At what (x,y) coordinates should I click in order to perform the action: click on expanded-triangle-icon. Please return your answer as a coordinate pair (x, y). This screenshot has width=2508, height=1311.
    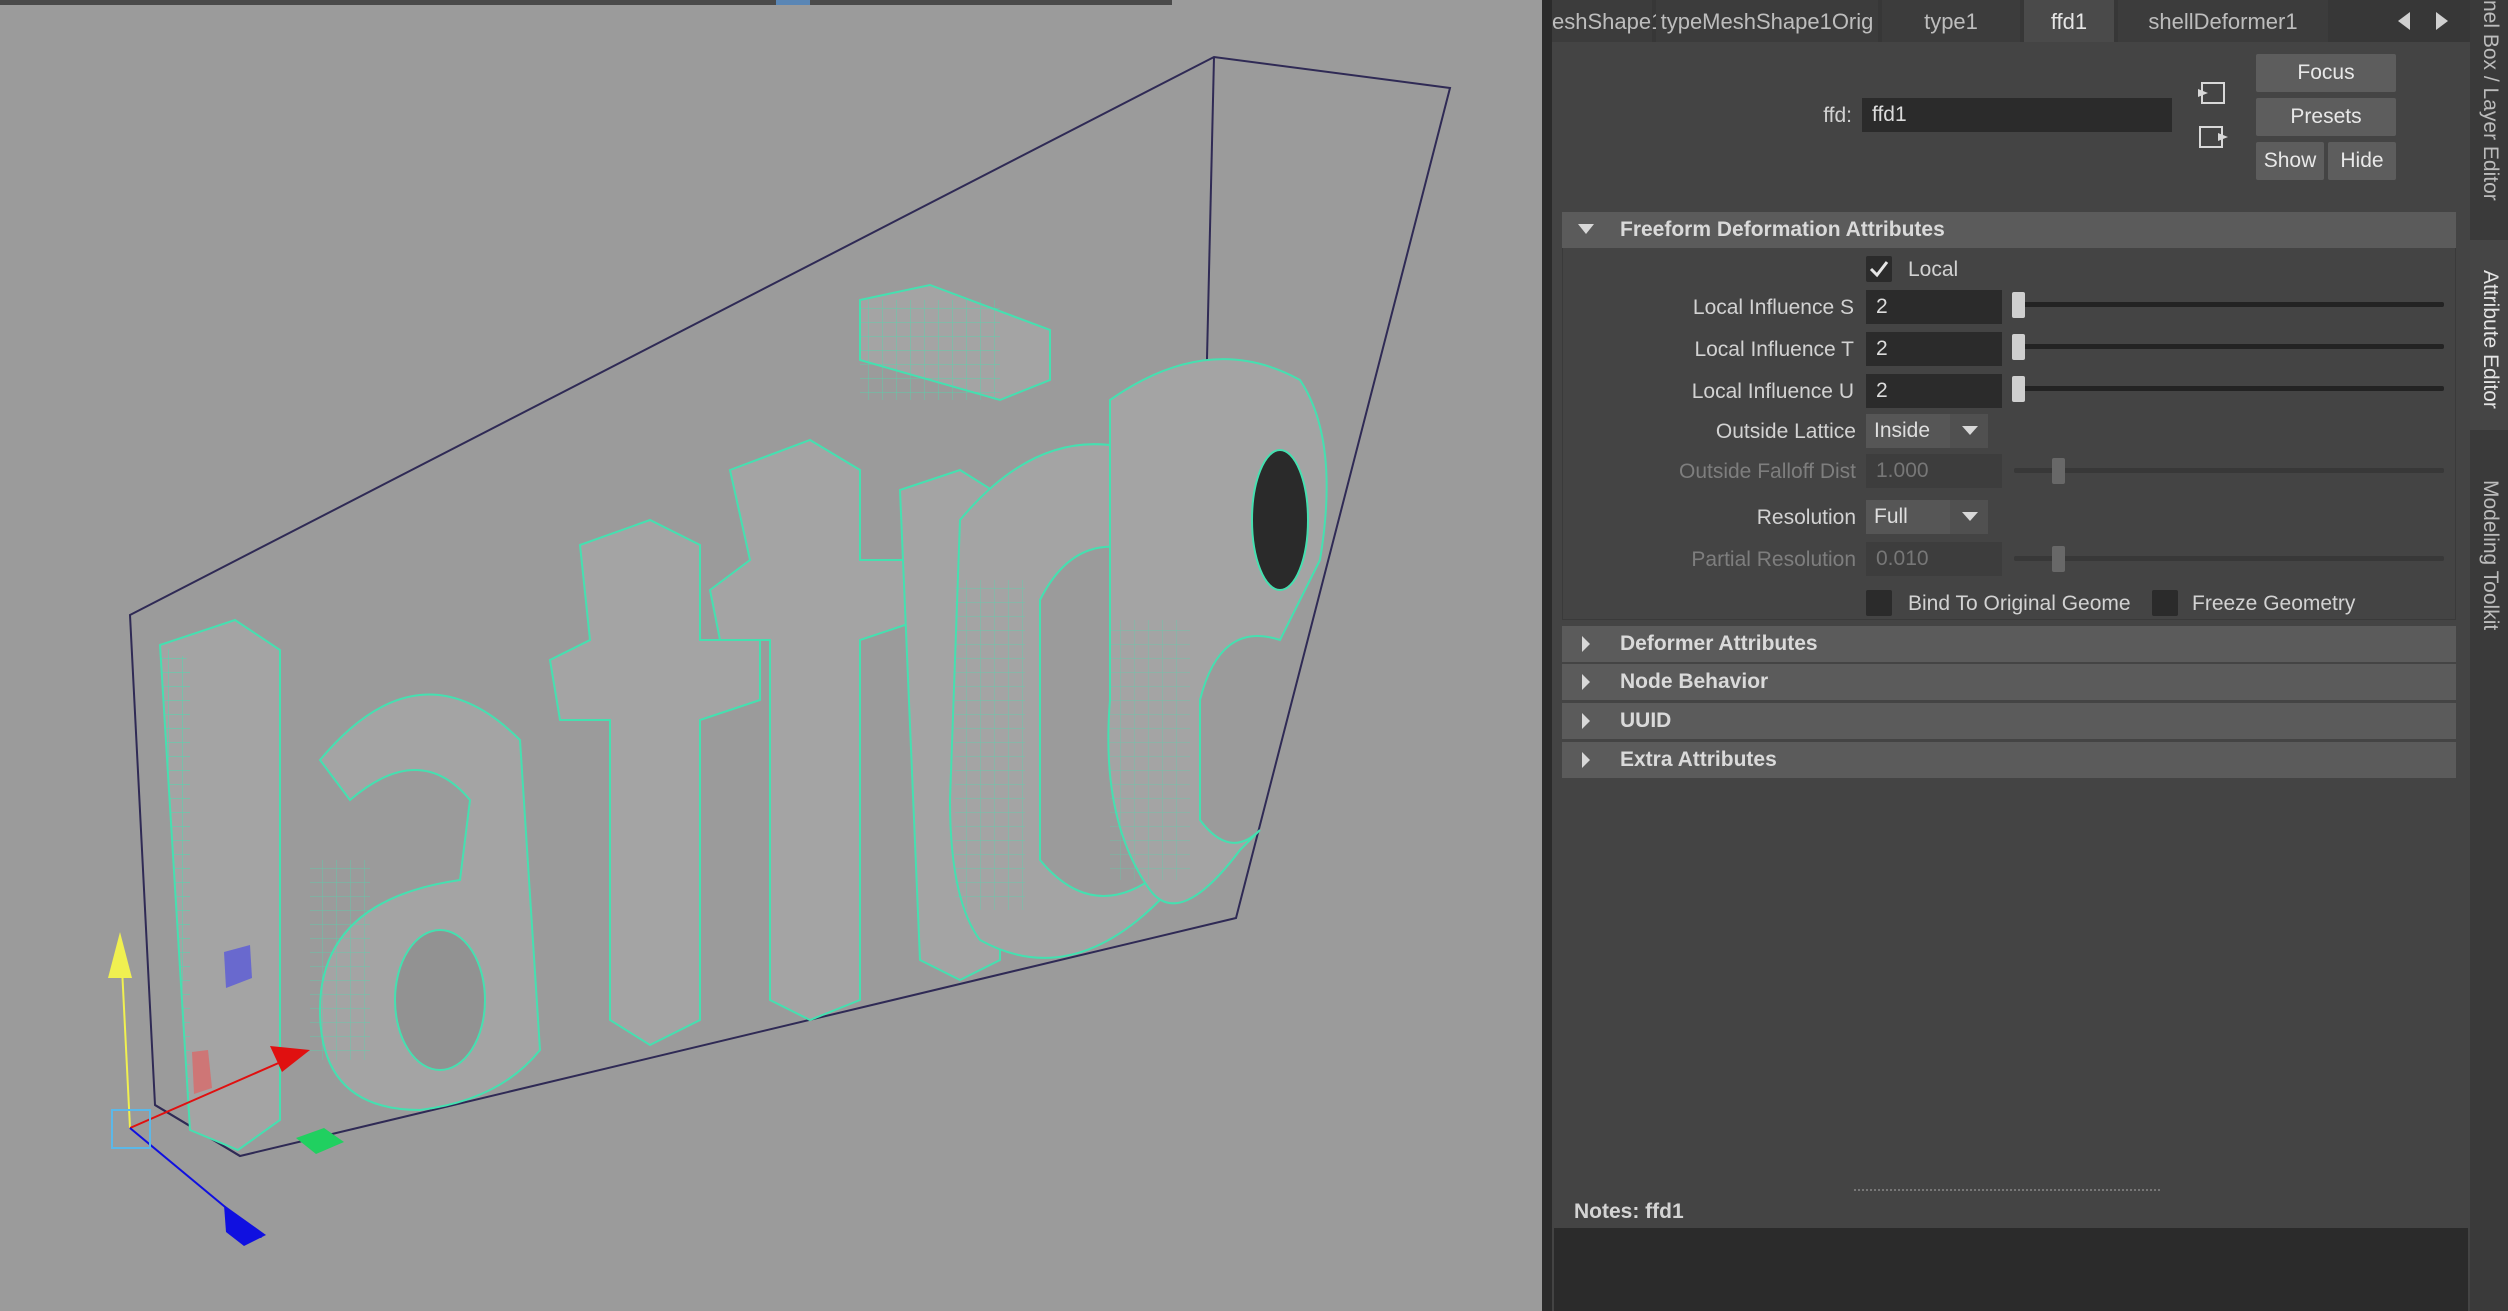
    Looking at the image, I should click on (1586, 229).